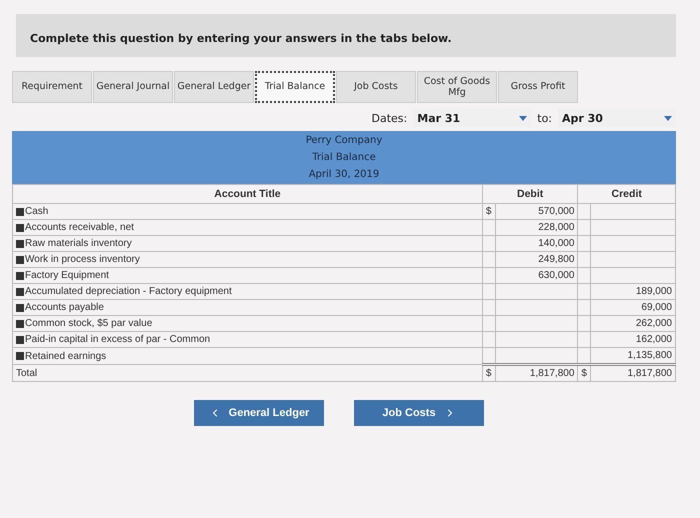  I want to click on from-date-select: Mar 31, so click(472, 118).